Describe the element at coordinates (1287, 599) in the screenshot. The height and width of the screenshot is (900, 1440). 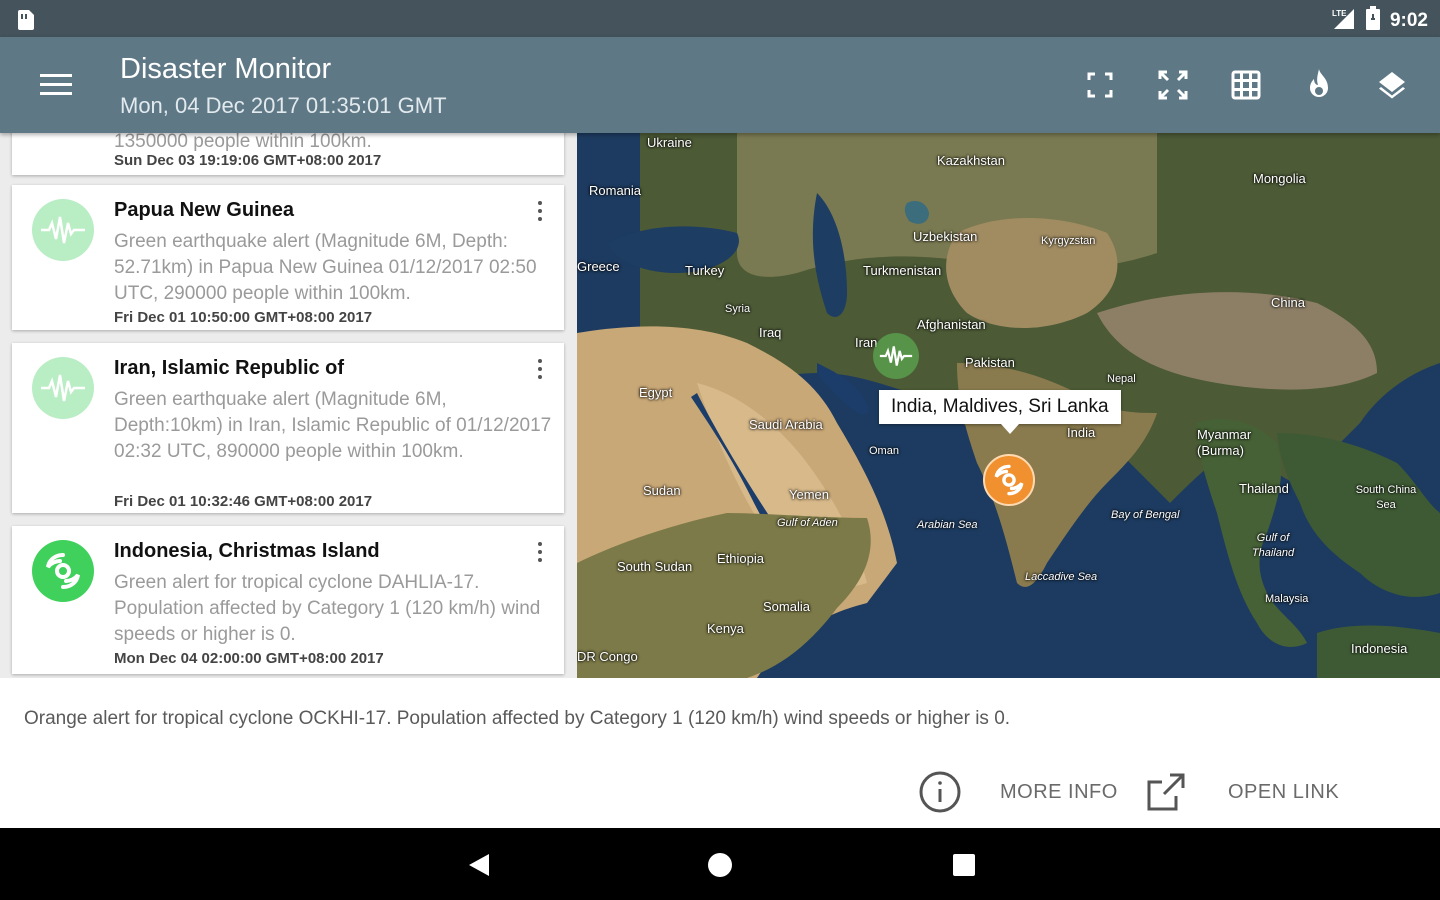
I see `map-label: Malaysia` at that location.